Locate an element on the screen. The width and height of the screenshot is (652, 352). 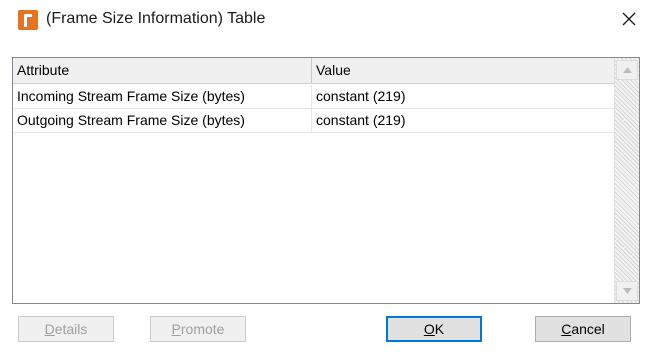
promote-mnemonic: P is located at coordinates (176, 329).